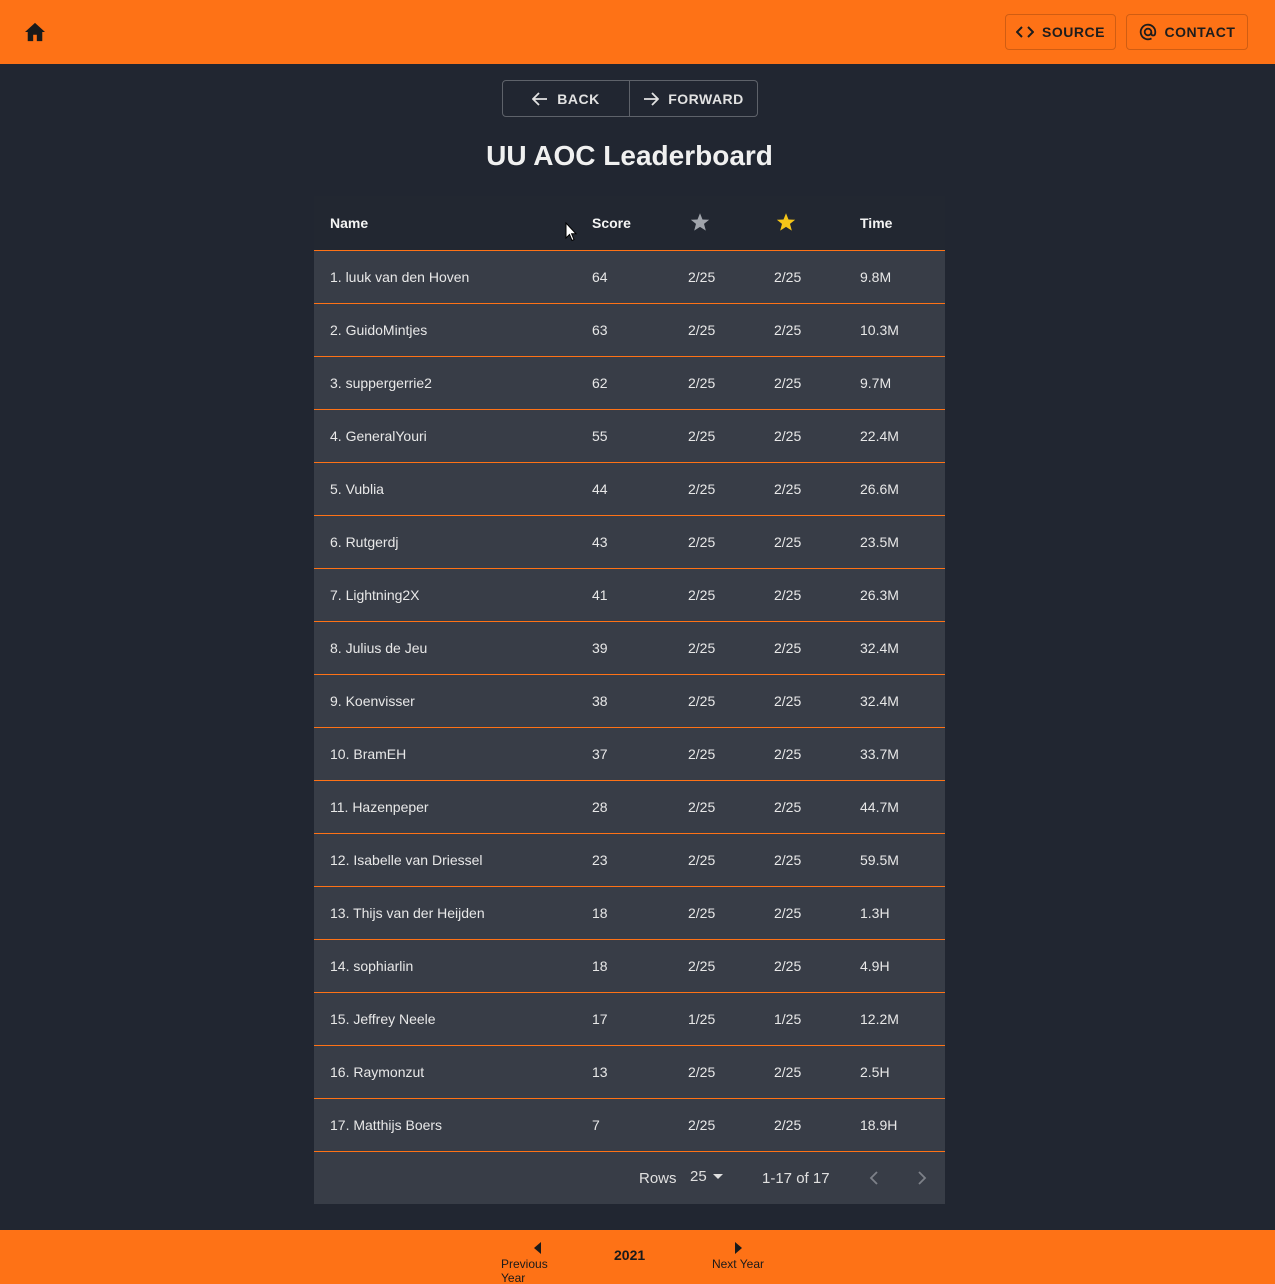 This screenshot has width=1275, height=1284. What do you see at coordinates (578, 98) in the screenshot?
I see `back-label: BACK` at bounding box center [578, 98].